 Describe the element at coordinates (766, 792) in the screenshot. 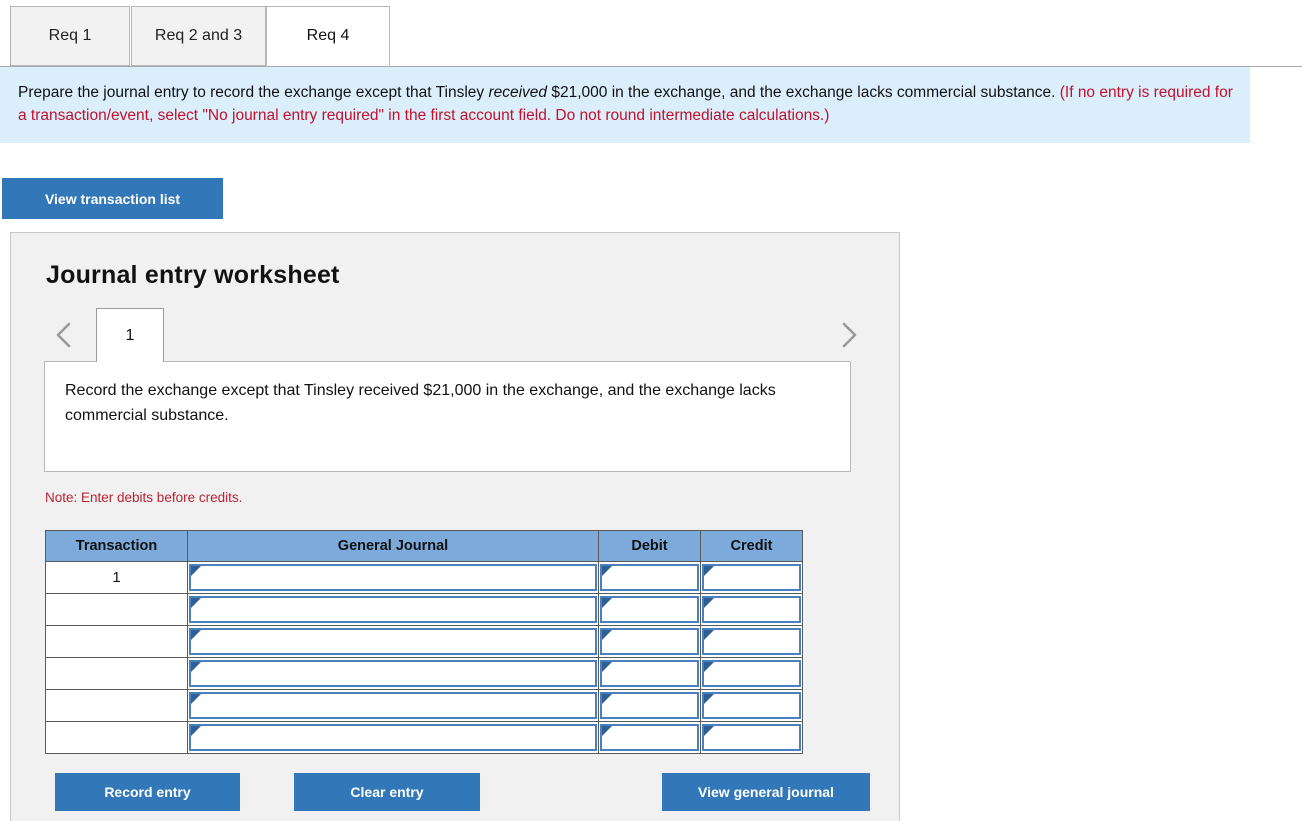

I see `view-general-journal-button: View general journal` at that location.